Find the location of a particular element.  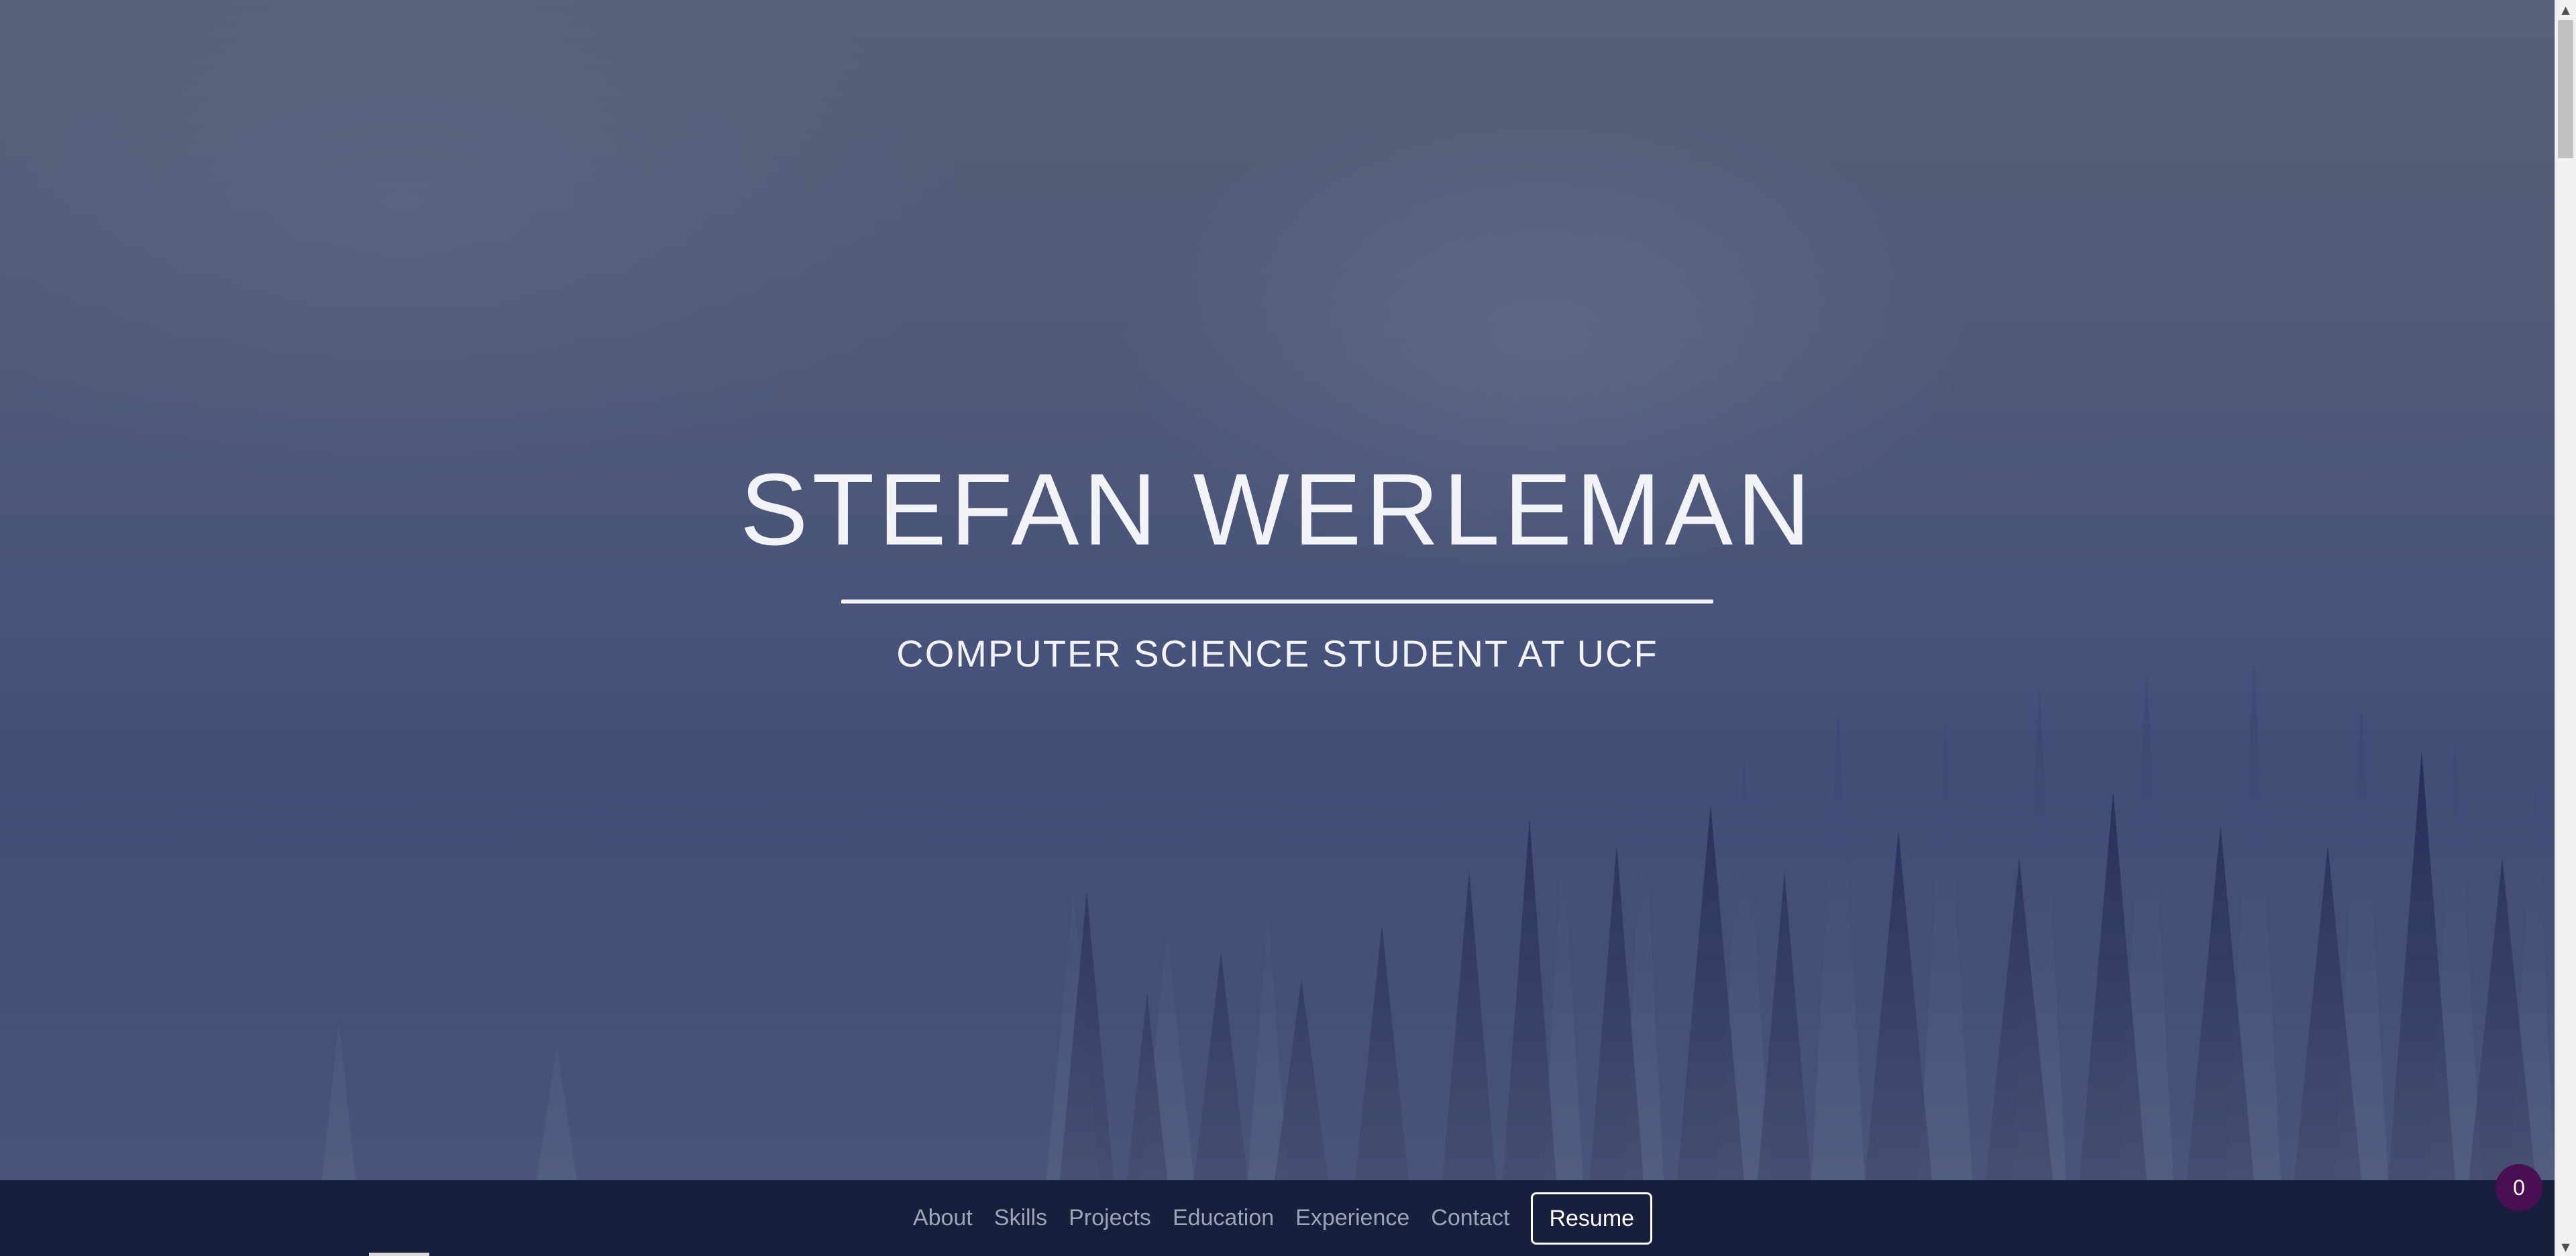

scroll-up-arrow-icon: ▲ is located at coordinates (2565, 9).